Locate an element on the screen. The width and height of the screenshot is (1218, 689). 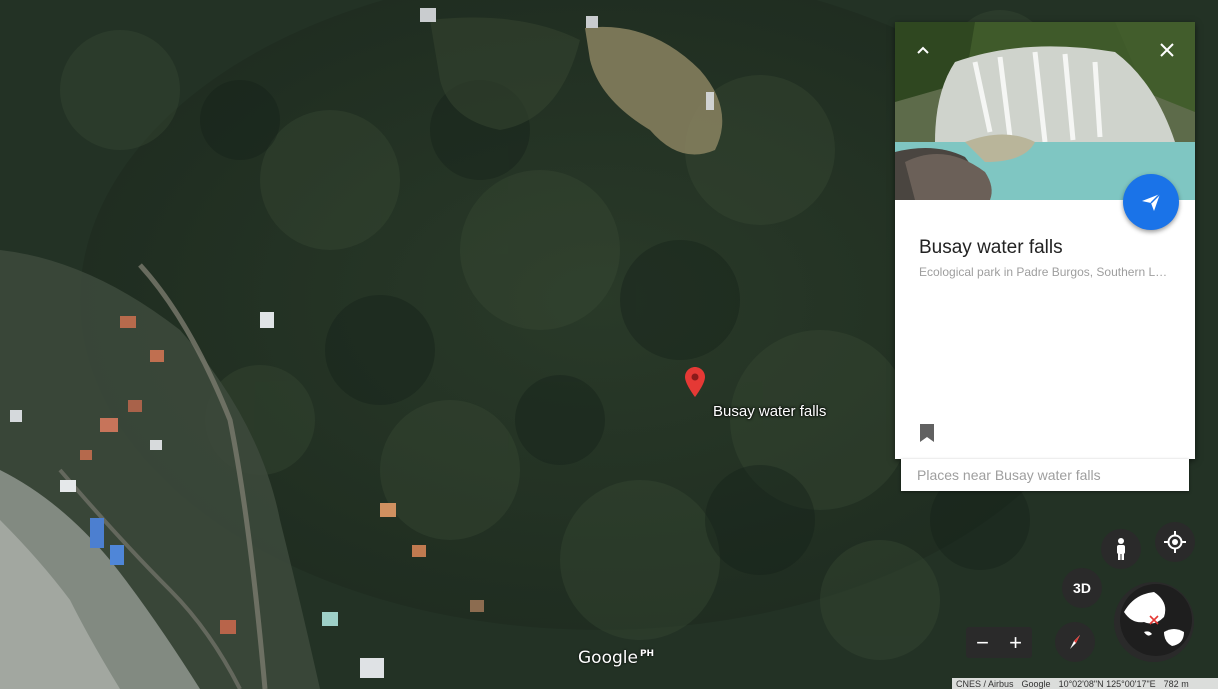
place-label: Busay water falls is located at coordinates (769, 411).